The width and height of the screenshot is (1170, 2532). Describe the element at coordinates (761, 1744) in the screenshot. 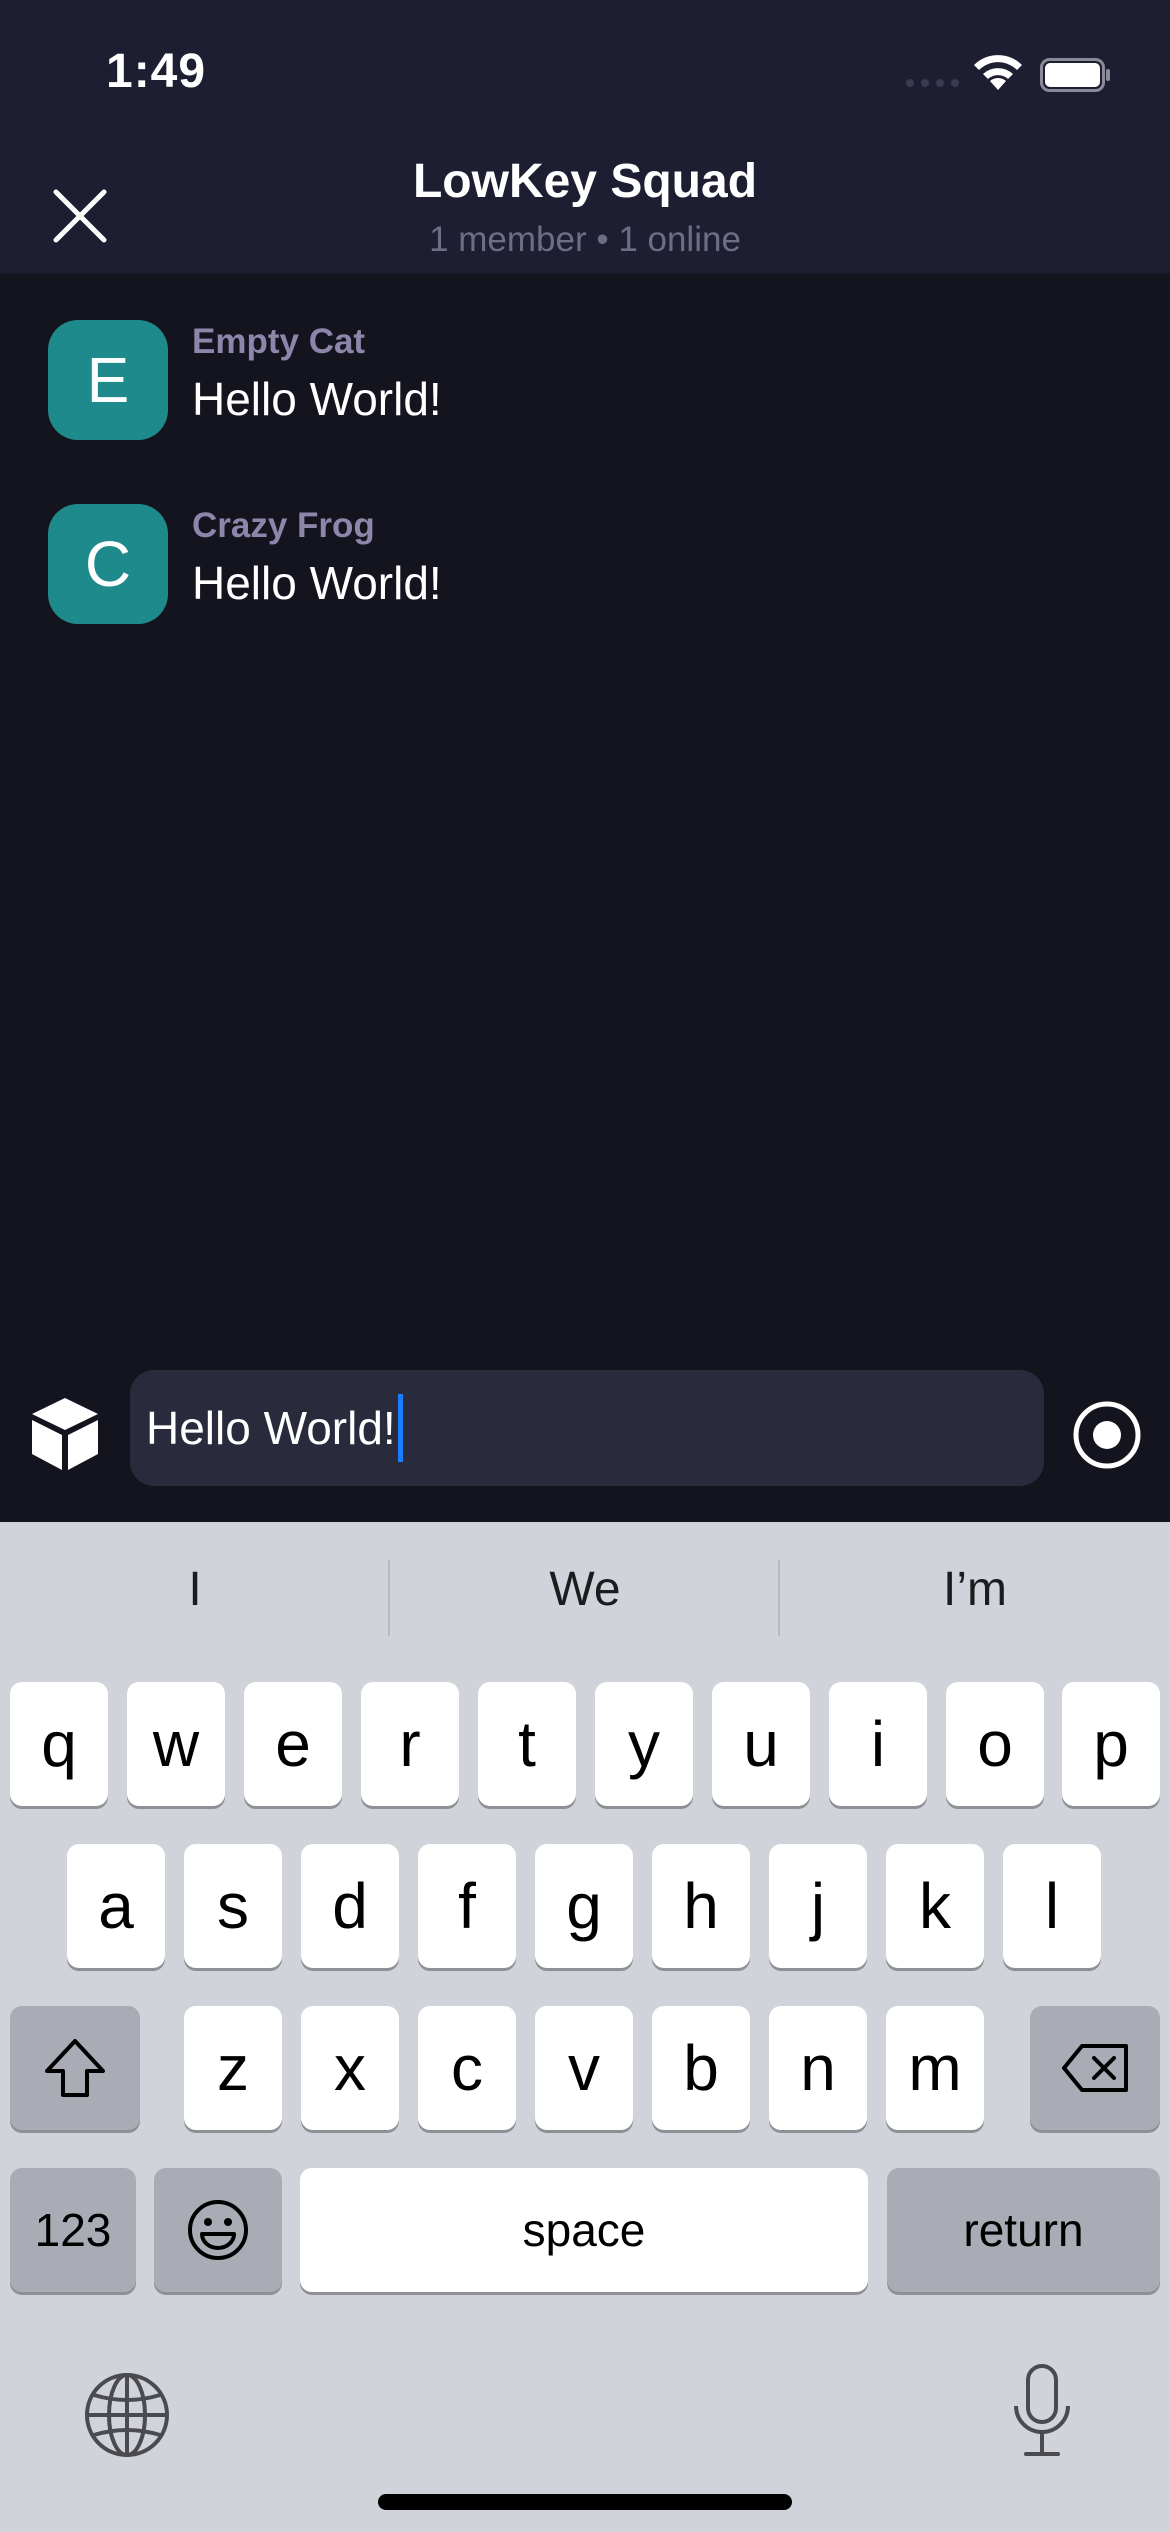

I see `key-u: u` at that location.